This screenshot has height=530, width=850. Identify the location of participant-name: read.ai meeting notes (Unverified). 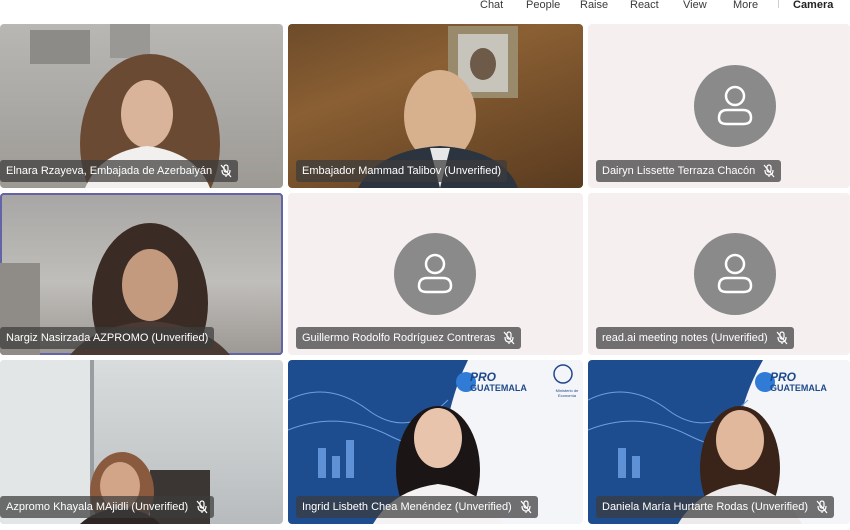
(685, 338).